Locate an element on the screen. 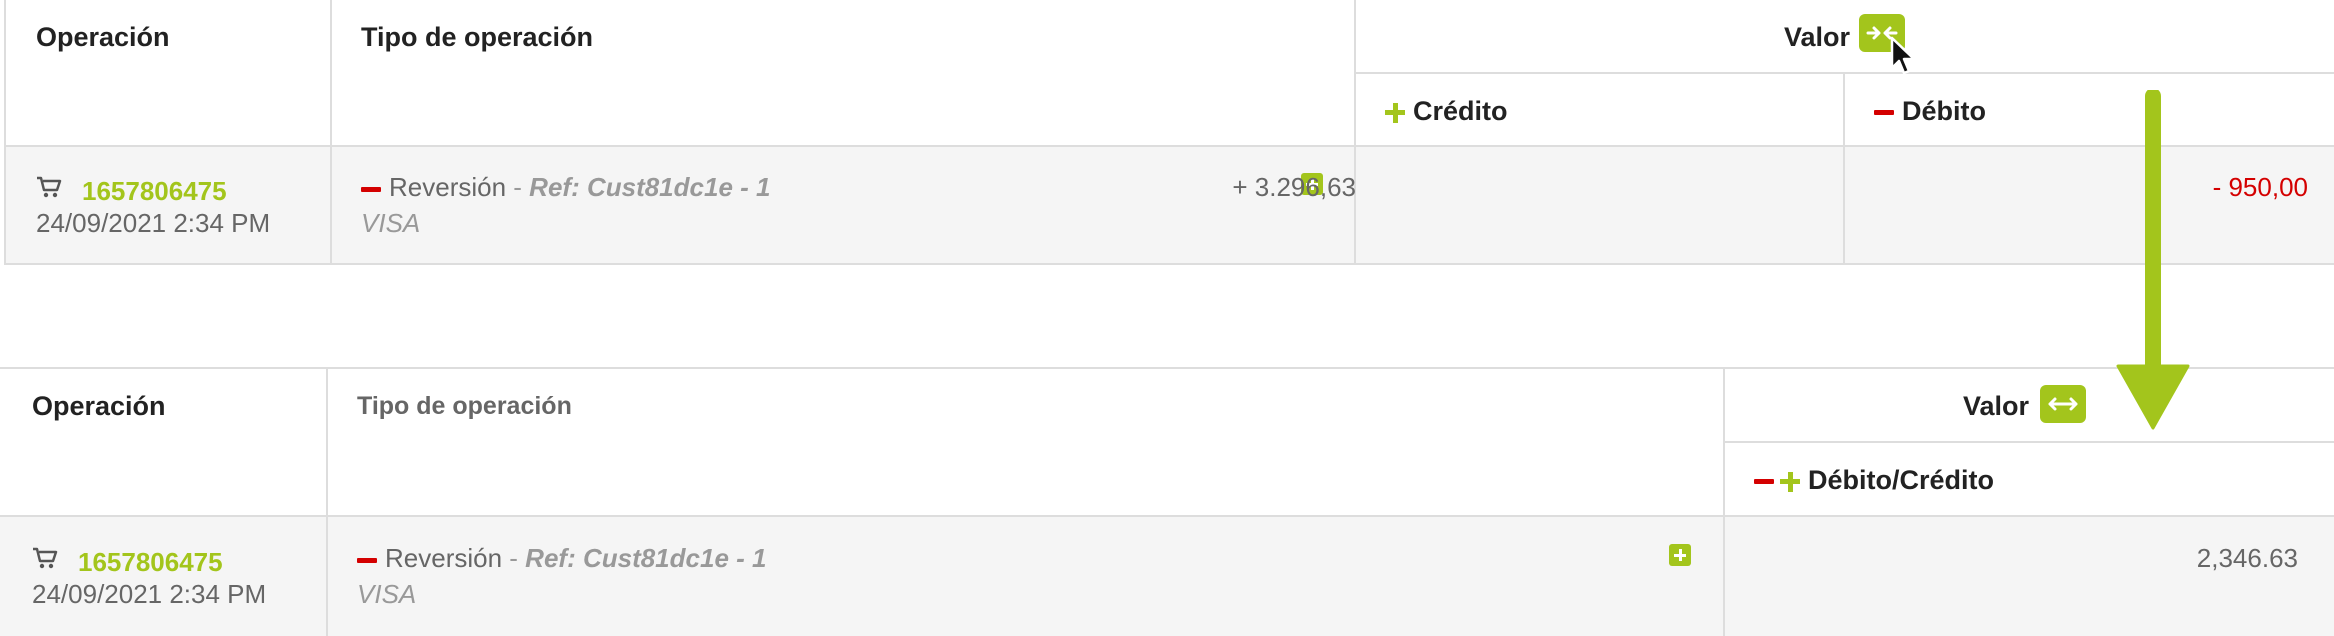  header-debito-credito: Débito/Crédito is located at coordinates (1874, 480).